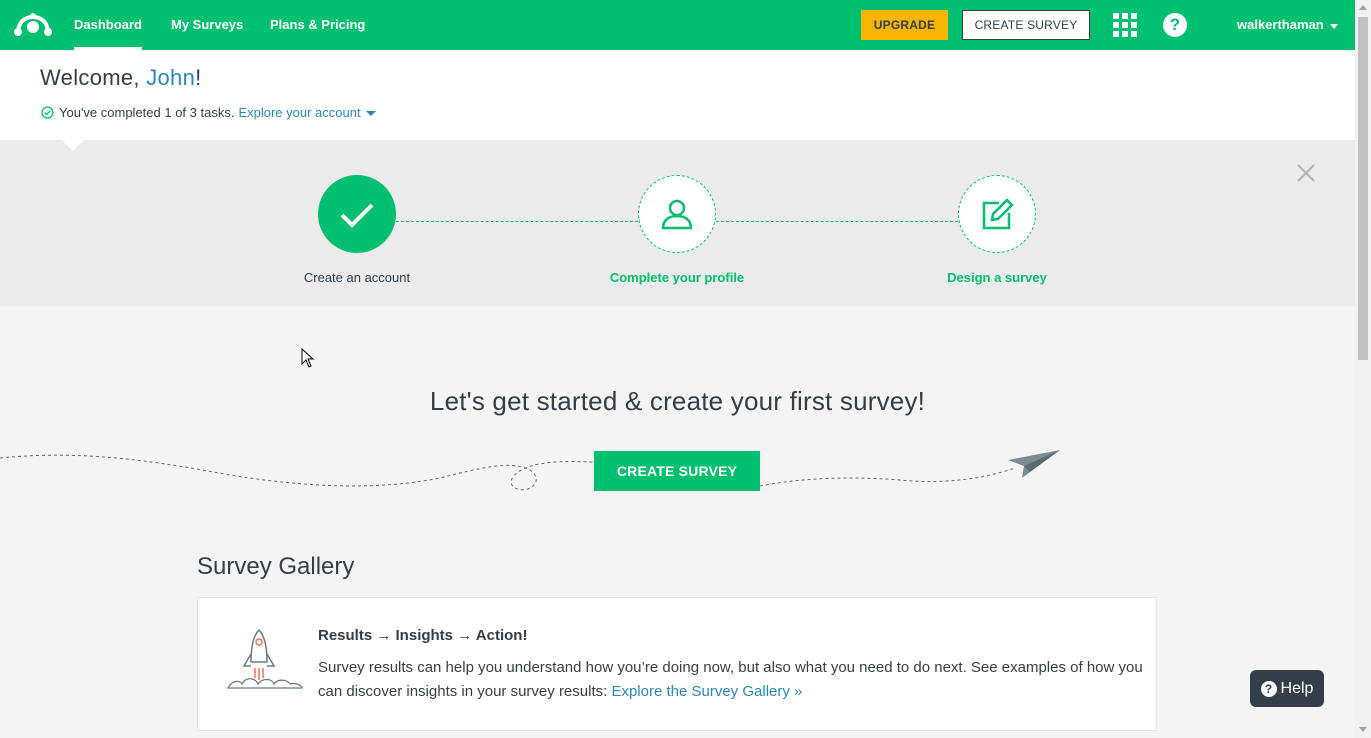  I want to click on tasks-text: You've completed 1 of 3 tasks., so click(147, 112).